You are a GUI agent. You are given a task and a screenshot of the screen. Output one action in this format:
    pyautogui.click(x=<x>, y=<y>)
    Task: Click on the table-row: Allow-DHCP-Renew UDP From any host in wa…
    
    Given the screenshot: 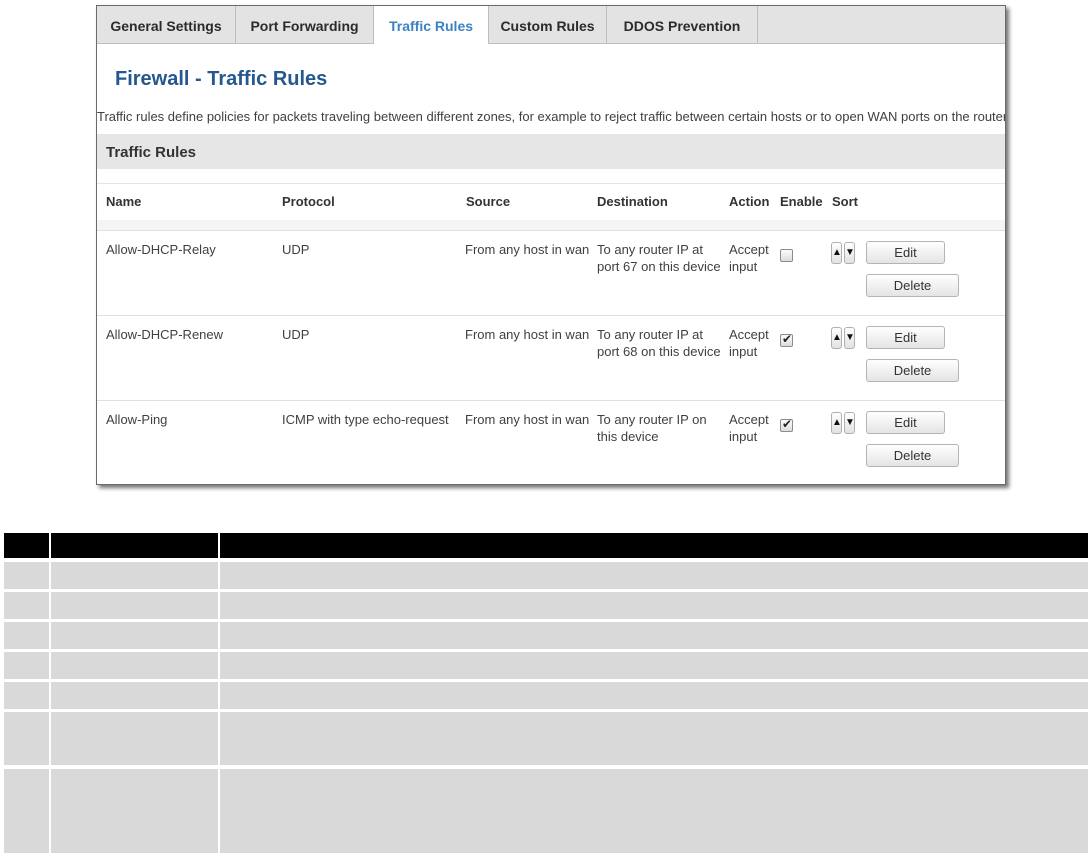 What is the action you would take?
    pyautogui.click(x=551, y=358)
    